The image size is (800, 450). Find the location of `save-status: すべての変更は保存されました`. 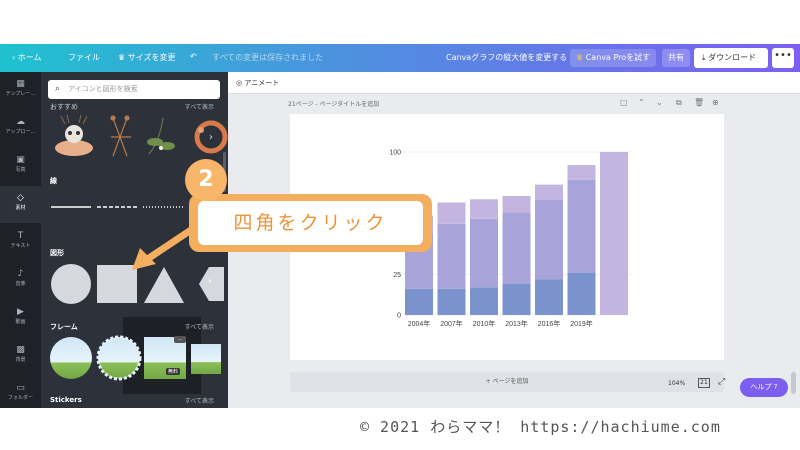

save-status: すべての変更は保存されました is located at coordinates (268, 57).